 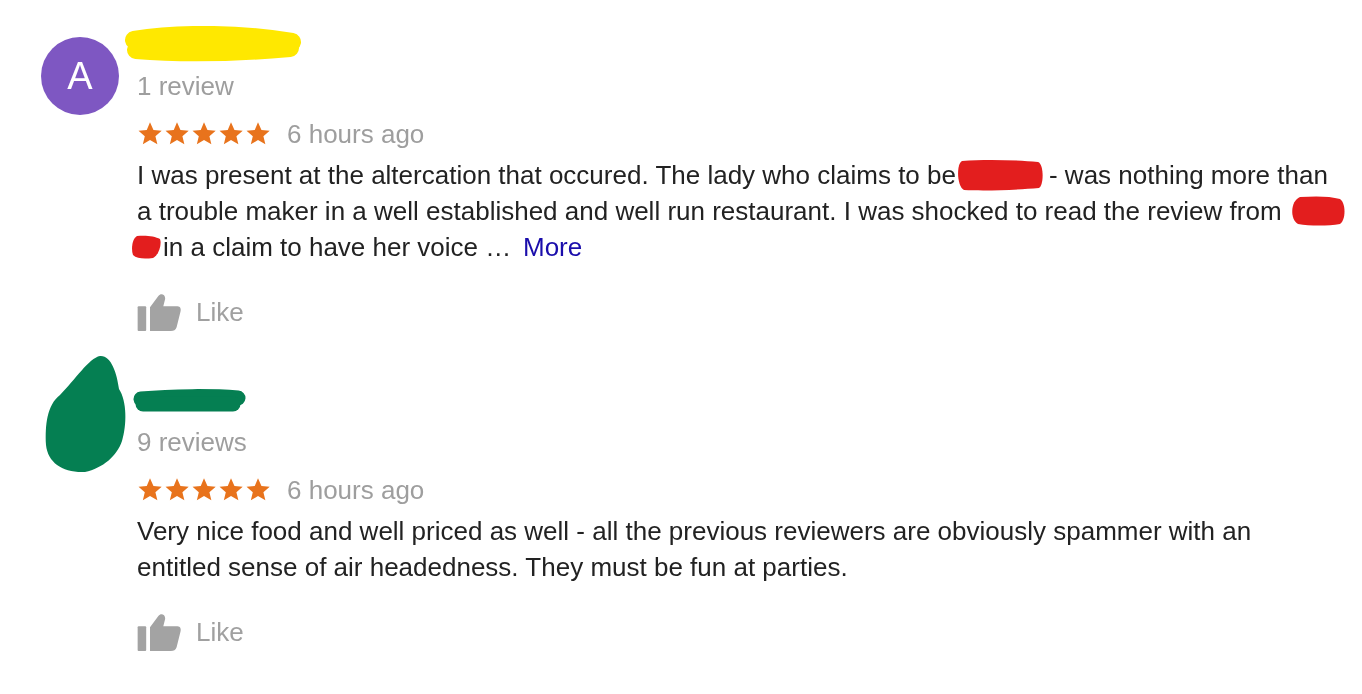 I want to click on review-count: 1 review, so click(x=185, y=86).